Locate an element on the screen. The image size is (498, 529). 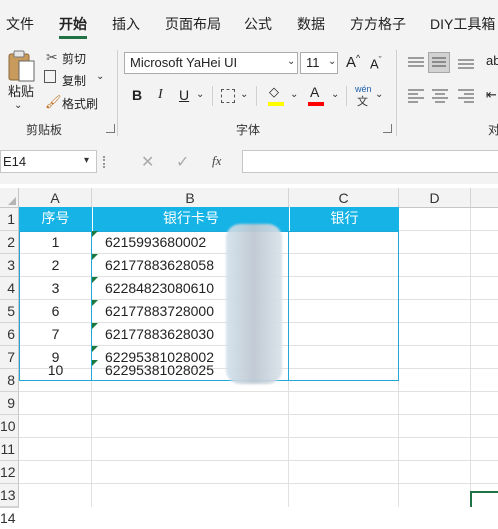
clipboard-group-label: 剪贴板 is located at coordinates (44, 130).